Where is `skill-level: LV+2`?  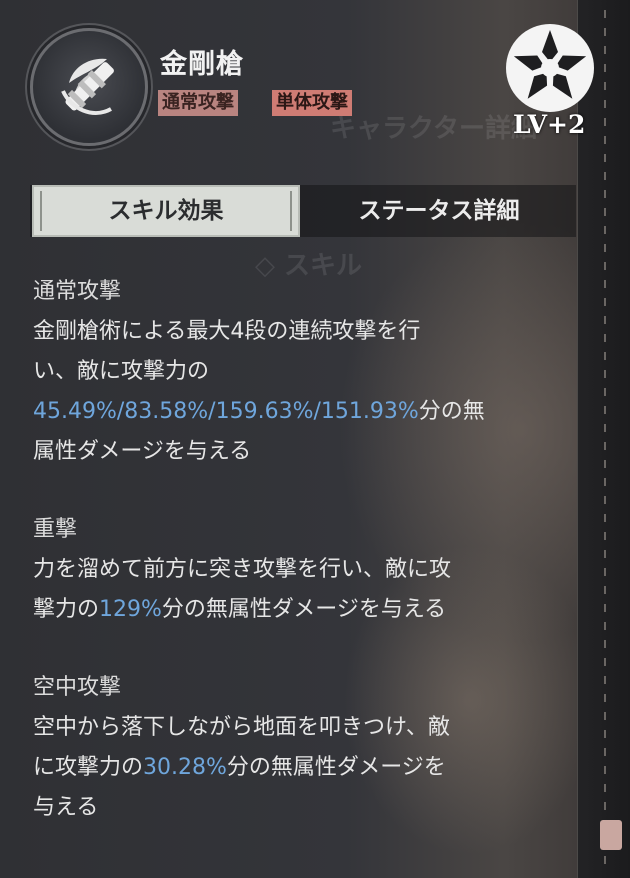 skill-level: LV+2 is located at coordinates (549, 124).